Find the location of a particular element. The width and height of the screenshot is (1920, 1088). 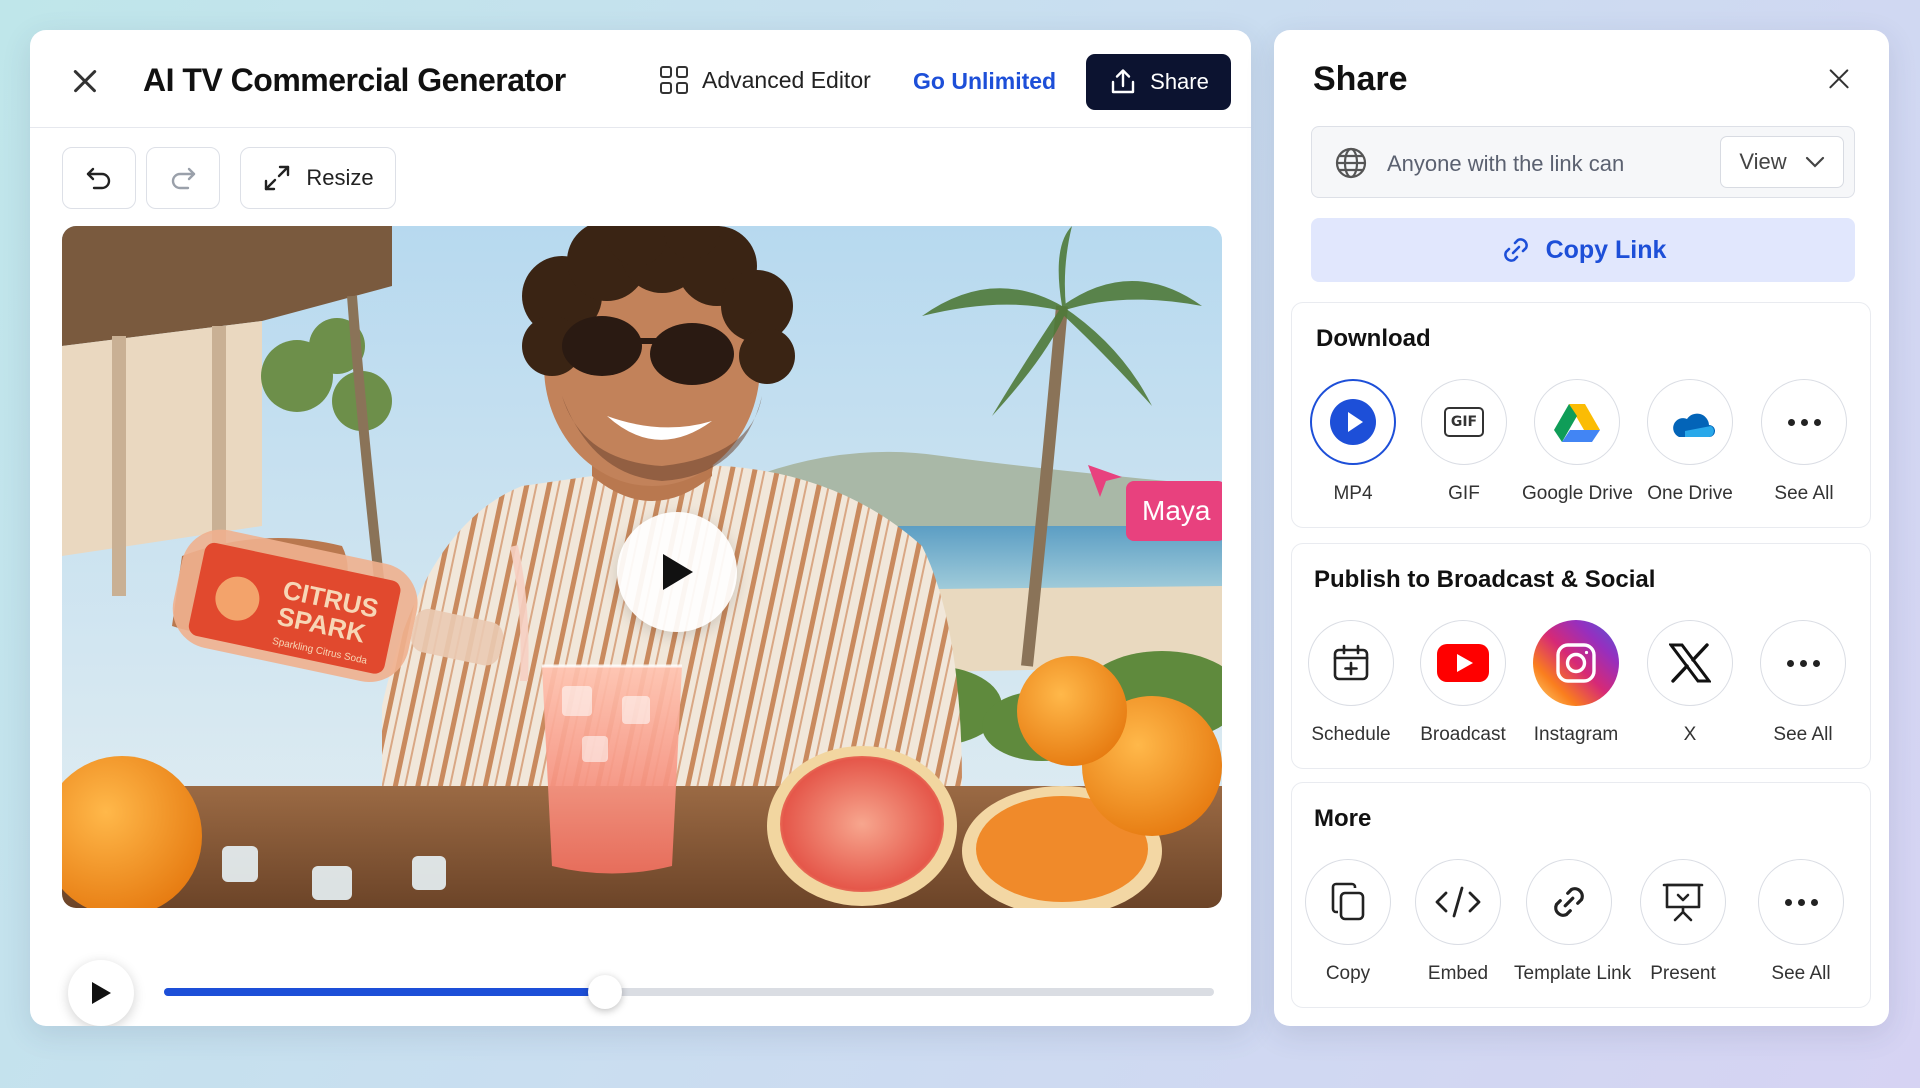

redo-button is located at coordinates (183, 178).